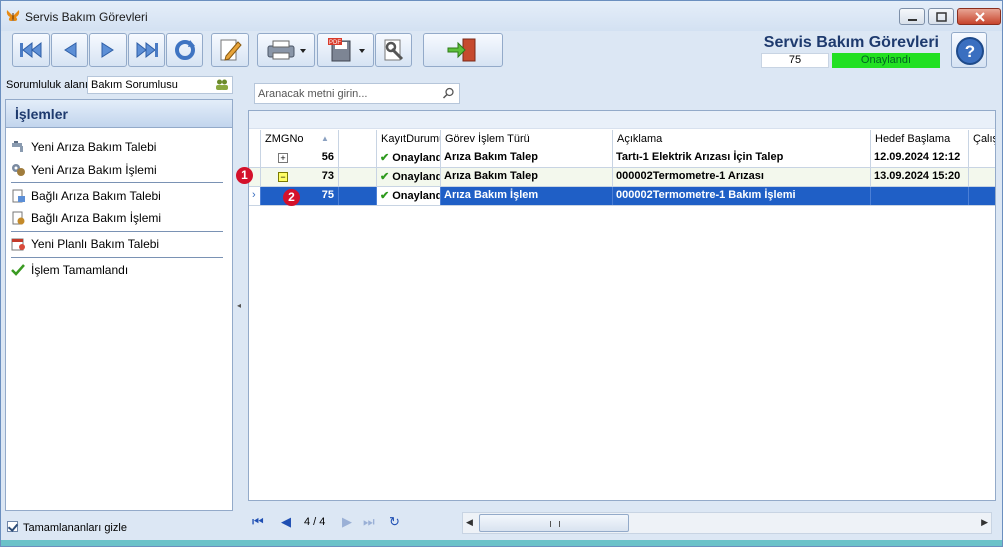 This screenshot has width=1003, height=547. Describe the element at coordinates (300, 177) in the screenshot. I see `cell-zmgno: − 73` at that location.